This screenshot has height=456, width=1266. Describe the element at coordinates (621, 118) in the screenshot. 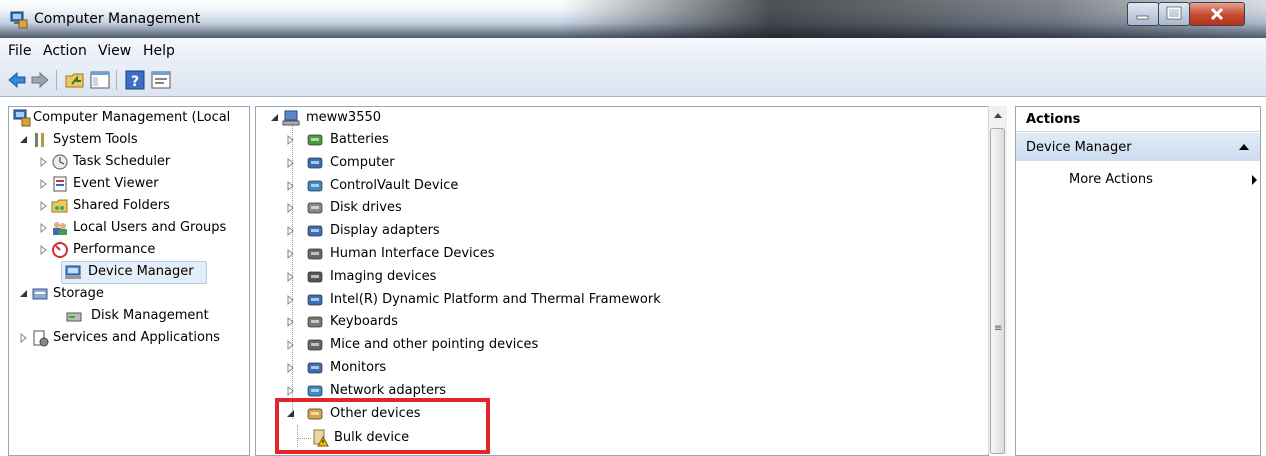

I see `device-root: meww3550` at that location.